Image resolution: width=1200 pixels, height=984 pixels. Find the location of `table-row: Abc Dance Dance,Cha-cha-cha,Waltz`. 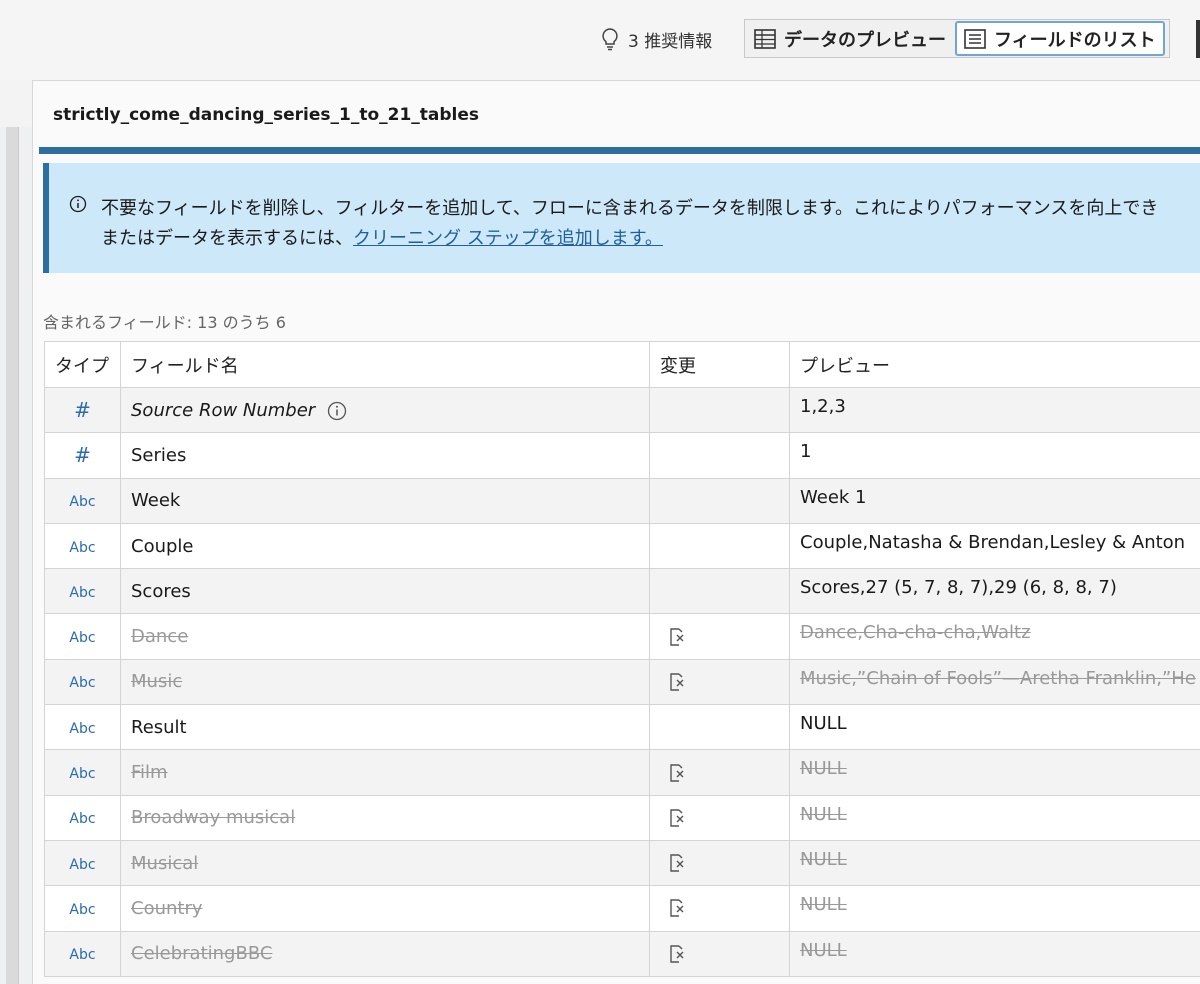

table-row: Abc Dance Dance,Cha-cha-cha,Waltz is located at coordinates (622, 636).